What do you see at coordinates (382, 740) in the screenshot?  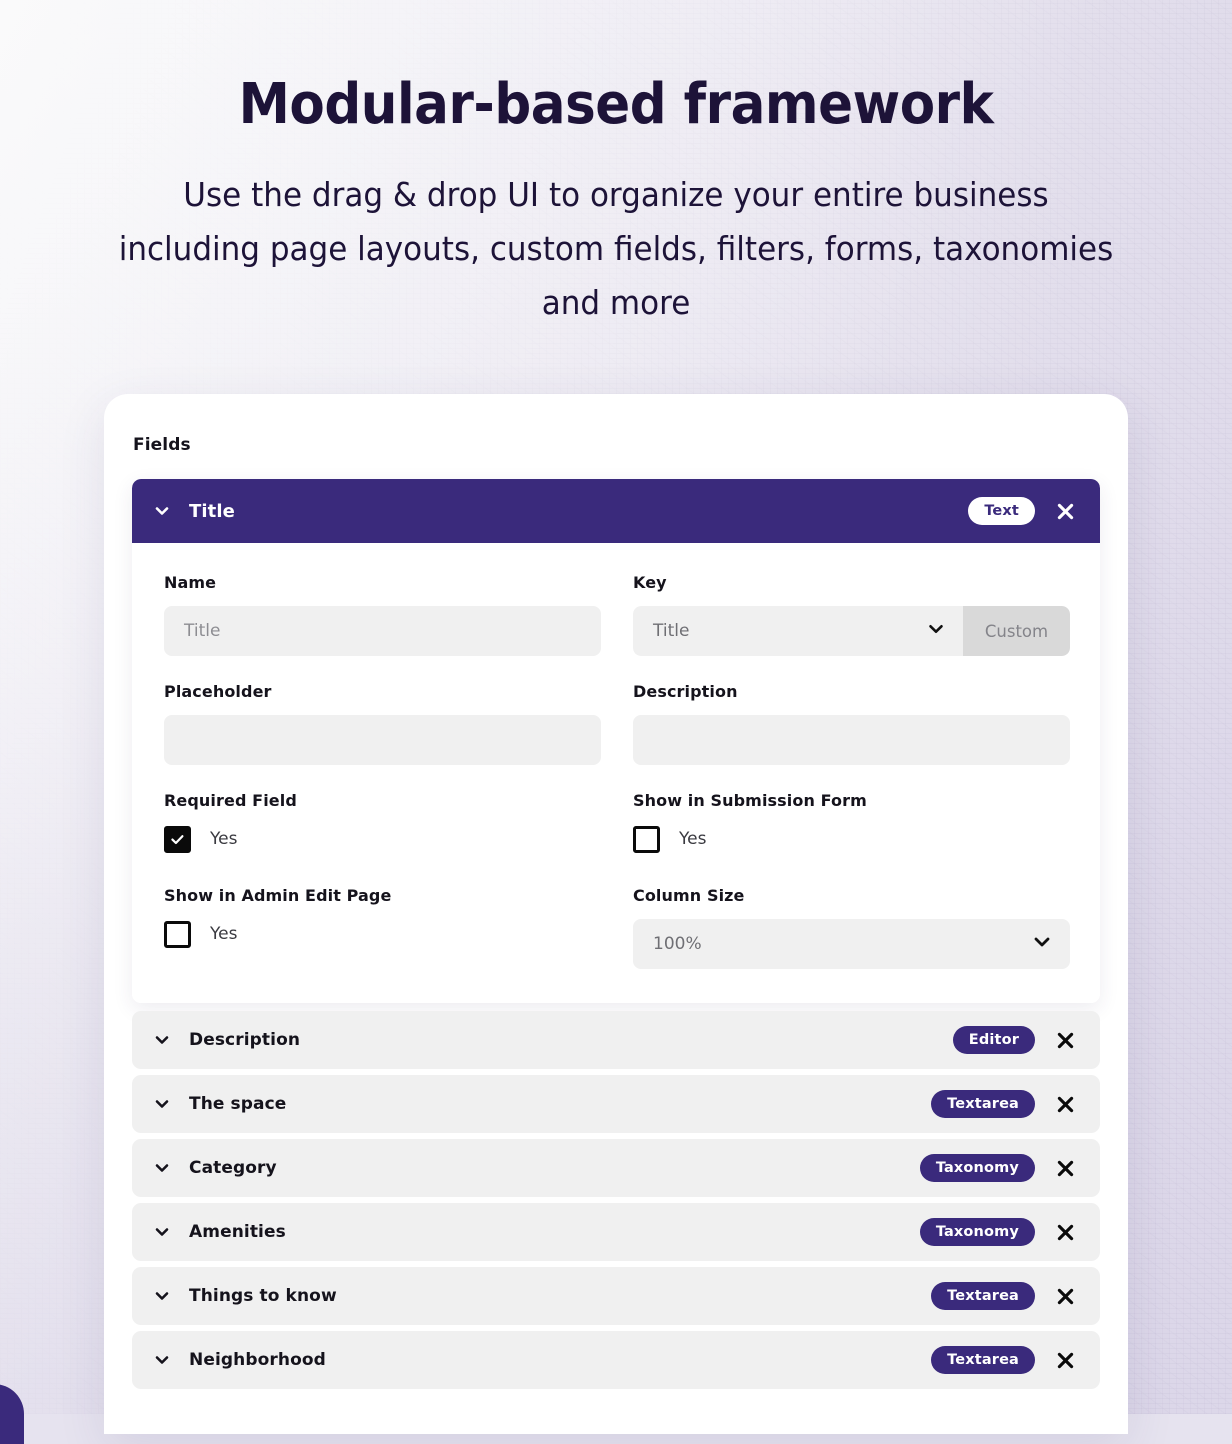 I see `placeholder-input` at bounding box center [382, 740].